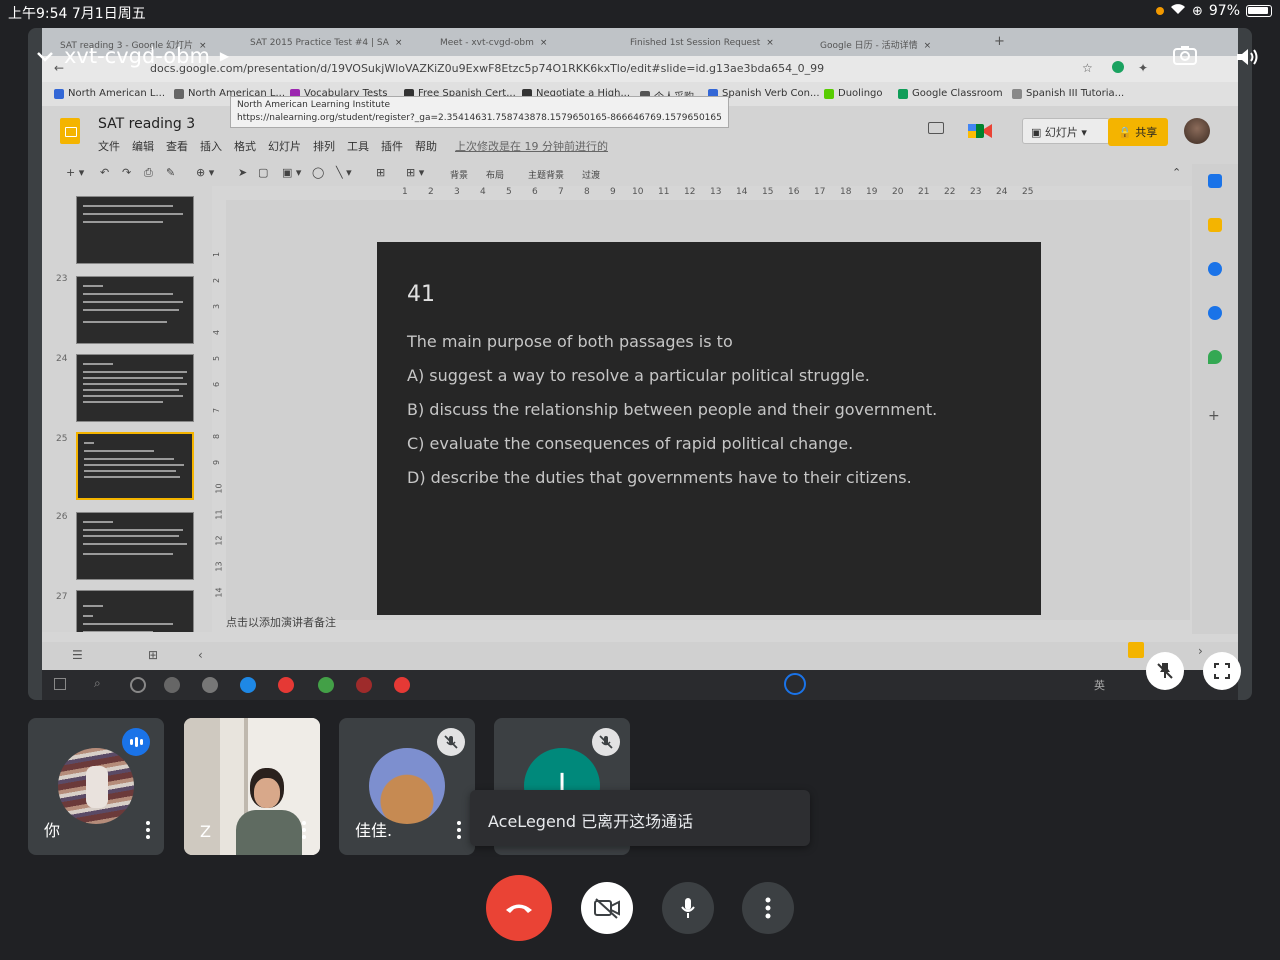 This screenshot has width=1280, height=960. What do you see at coordinates (200, 655) in the screenshot?
I see `collapse-panel-icon: ‹` at bounding box center [200, 655].